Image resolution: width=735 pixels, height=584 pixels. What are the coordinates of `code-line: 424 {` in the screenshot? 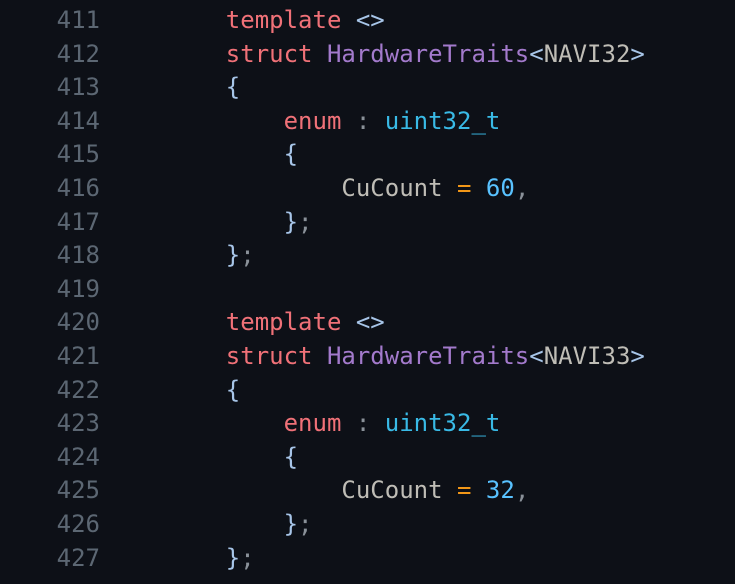 It's located at (367, 458).